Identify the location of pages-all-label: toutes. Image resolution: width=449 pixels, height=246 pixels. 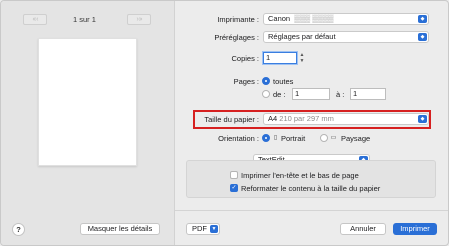
(283, 81).